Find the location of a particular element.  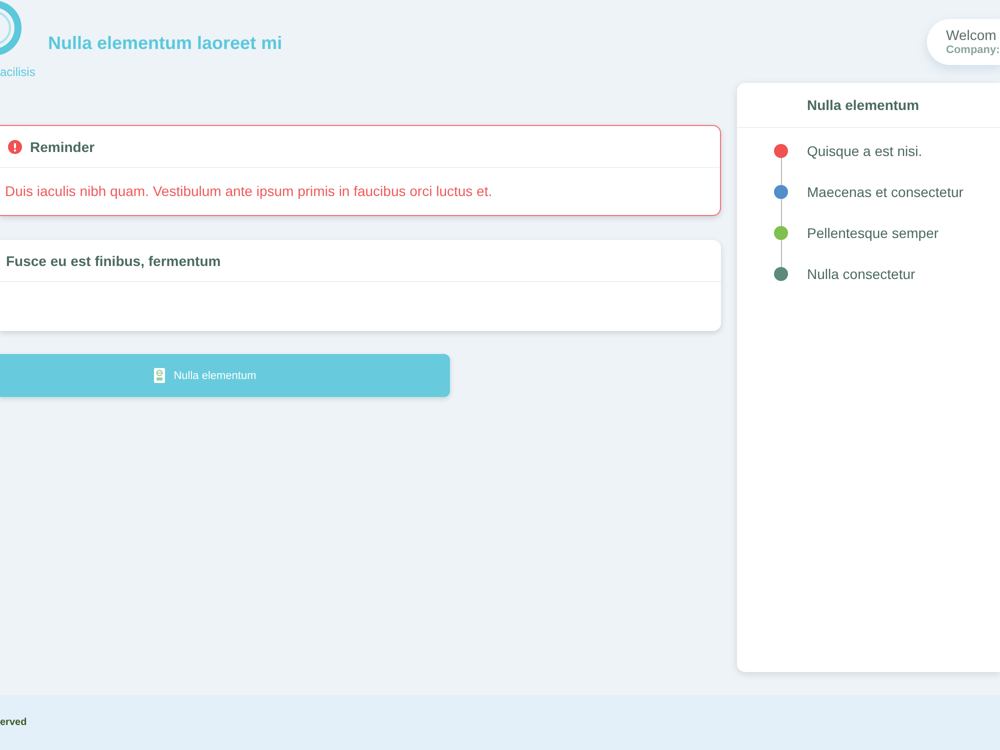

logo-caption: acilisis is located at coordinates (18, 72).